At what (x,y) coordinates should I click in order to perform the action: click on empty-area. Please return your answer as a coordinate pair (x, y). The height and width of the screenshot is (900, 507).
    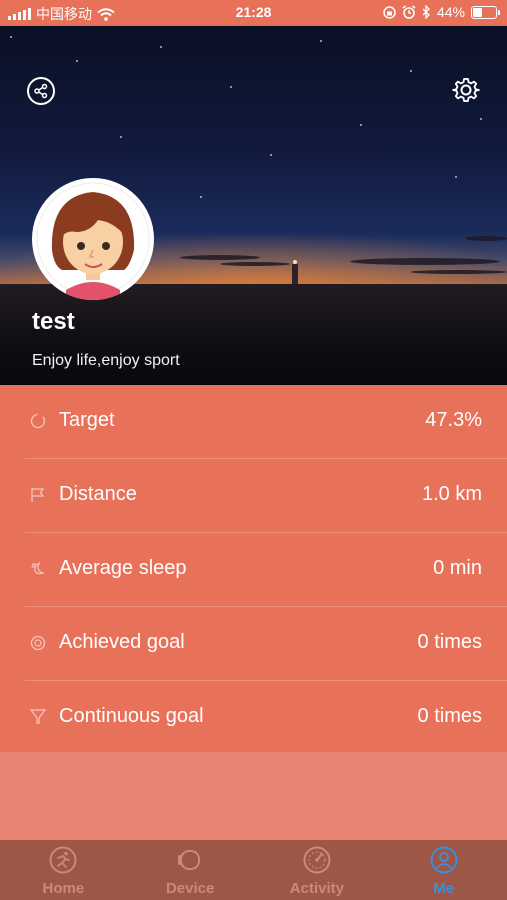
    Looking at the image, I should click on (253, 796).